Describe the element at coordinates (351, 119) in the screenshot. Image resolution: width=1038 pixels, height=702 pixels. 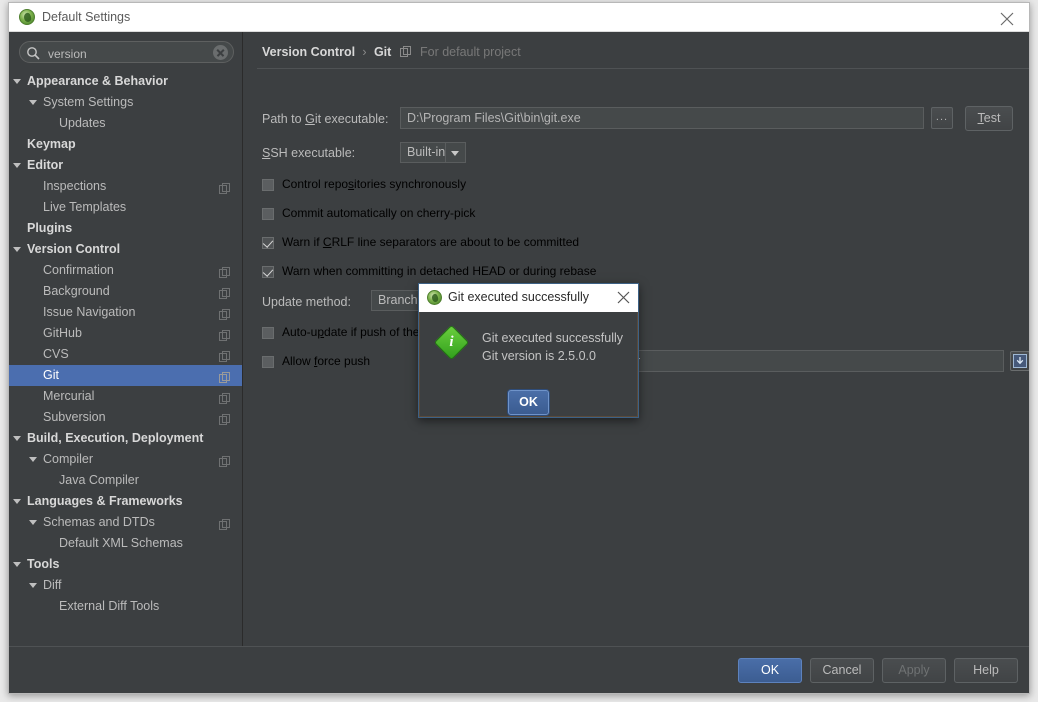
I see `git-path-label-post: it executable:` at that location.